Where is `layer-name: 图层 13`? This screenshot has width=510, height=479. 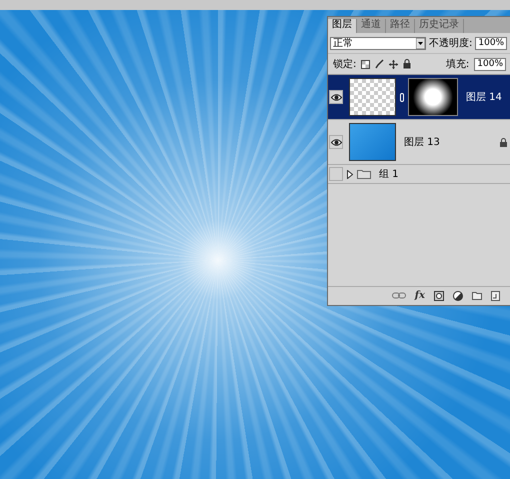
layer-name: 图层 13 is located at coordinates (422, 142).